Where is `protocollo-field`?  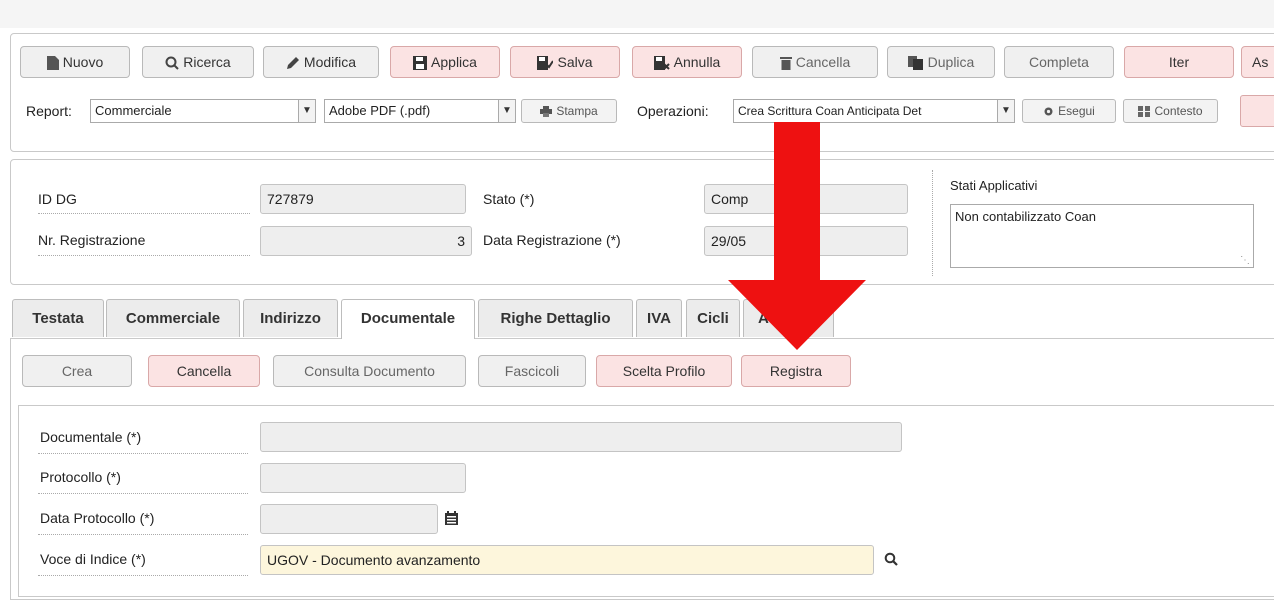
protocollo-field is located at coordinates (363, 478).